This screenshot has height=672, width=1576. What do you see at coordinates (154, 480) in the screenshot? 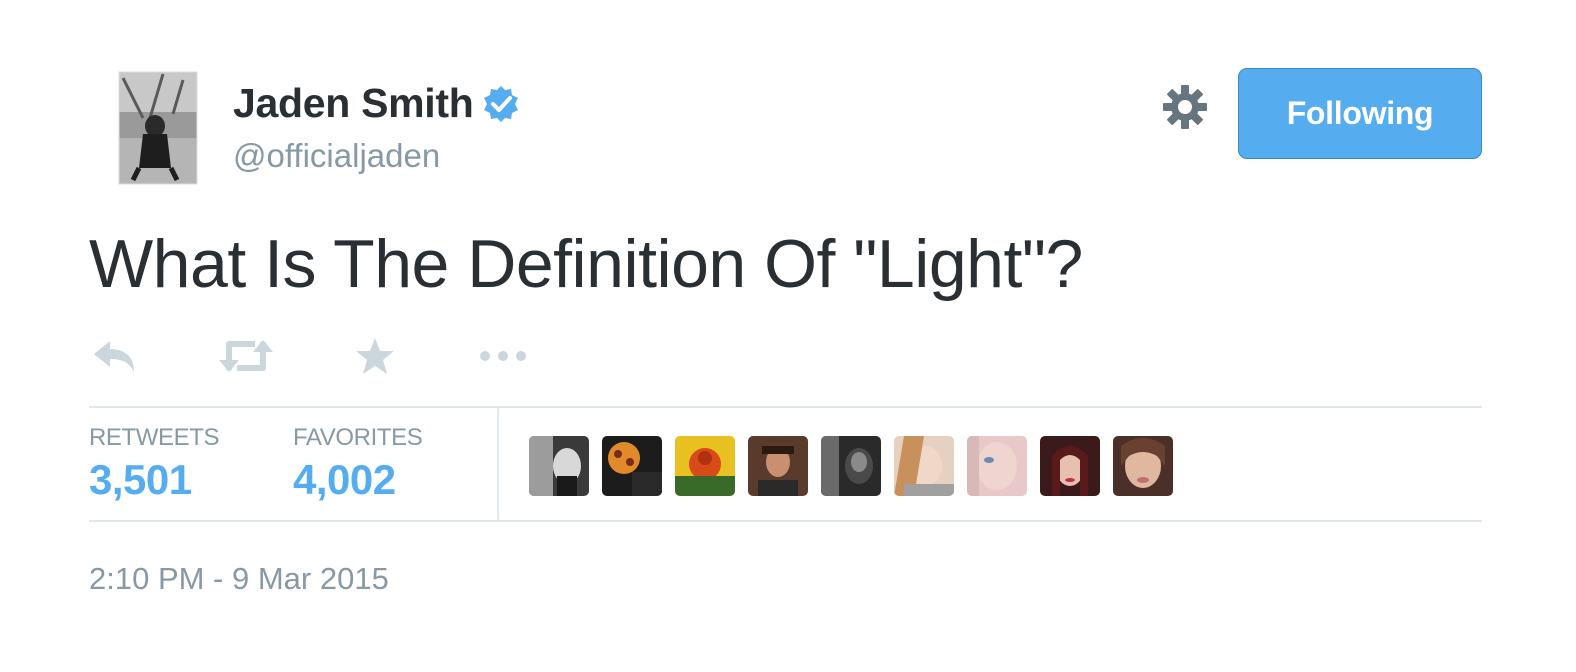
I see `retweets-count: 3,501` at bounding box center [154, 480].